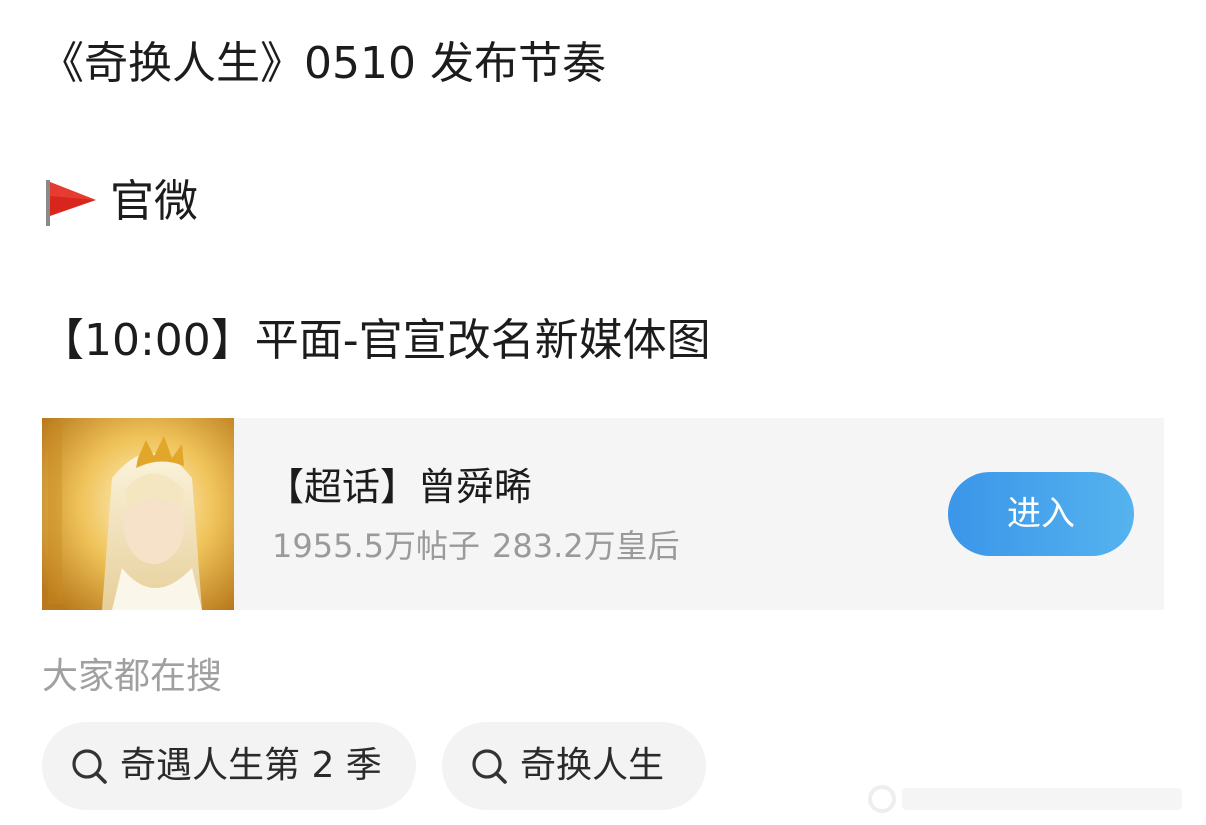  Describe the element at coordinates (323, 63) in the screenshot. I see `post-title: 《奇换人生》0510 发布节奏` at that location.